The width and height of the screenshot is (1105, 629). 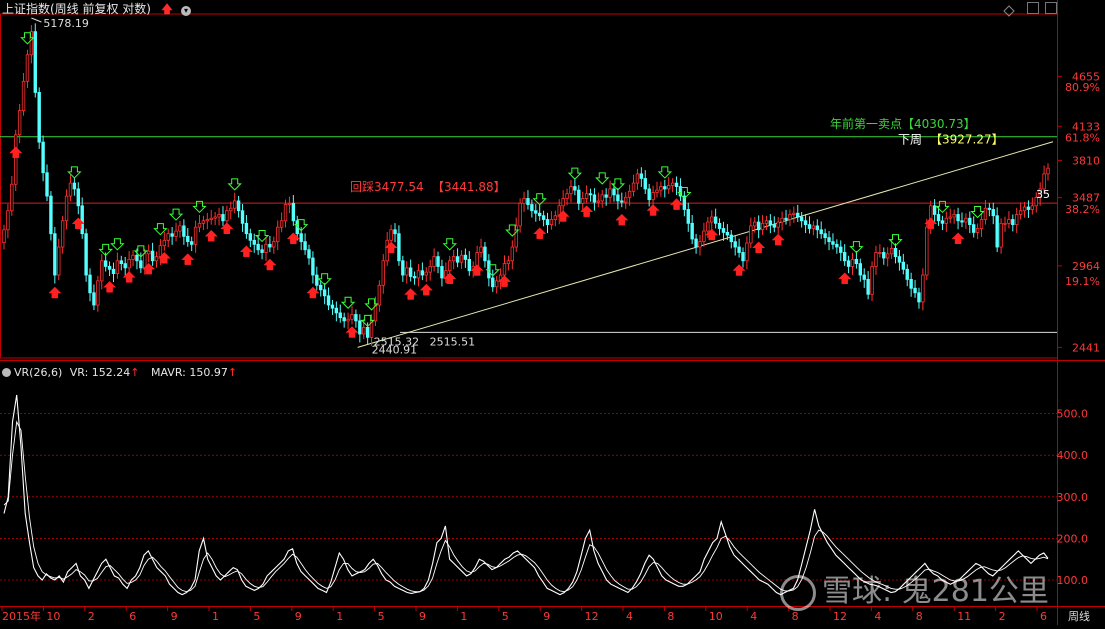 What do you see at coordinates (1051, 8) in the screenshot?
I see `maximize-button` at bounding box center [1051, 8].